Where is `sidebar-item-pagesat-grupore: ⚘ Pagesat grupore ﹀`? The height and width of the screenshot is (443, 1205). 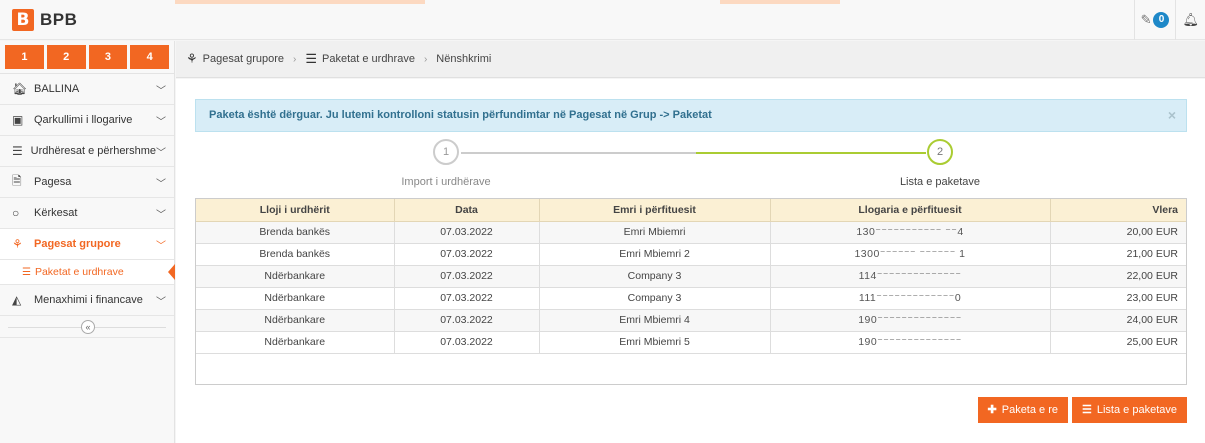 sidebar-item-pagesat-grupore: ⚘ Pagesat grupore ﹀ is located at coordinates (87, 244).